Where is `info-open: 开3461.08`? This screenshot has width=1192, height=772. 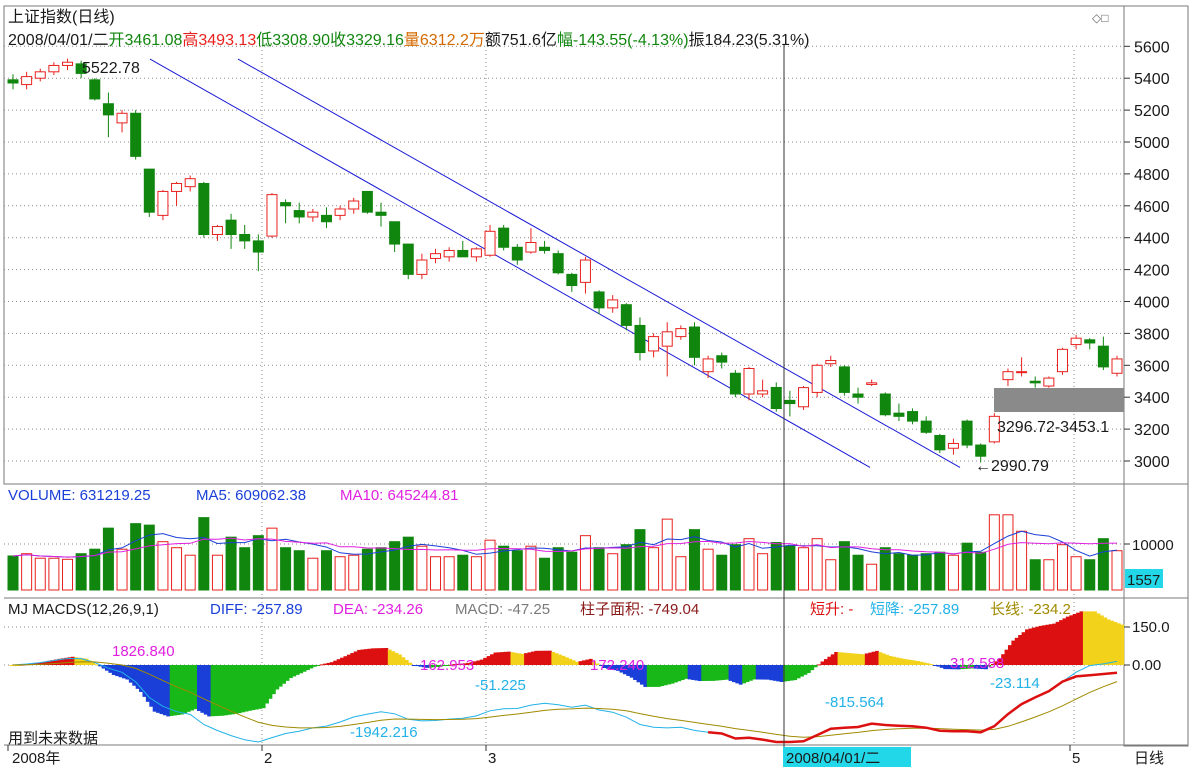 info-open: 开3461.08 is located at coordinates (146, 40).